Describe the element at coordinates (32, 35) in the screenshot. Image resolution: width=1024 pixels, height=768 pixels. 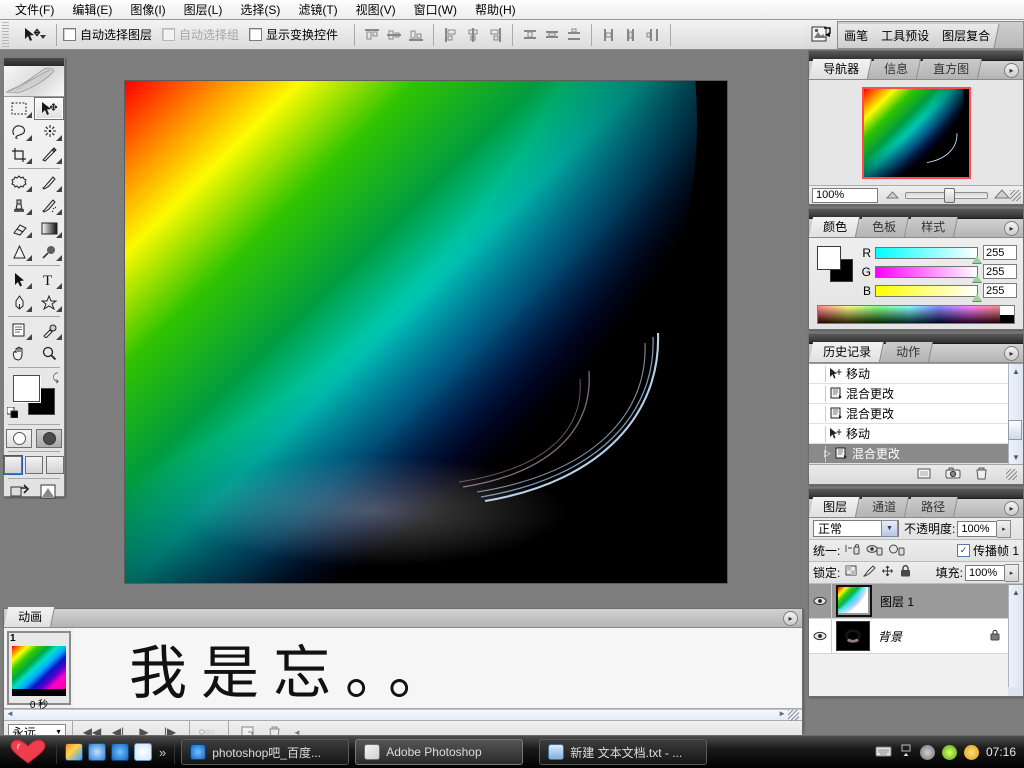
I see `move-tool-icon` at that location.